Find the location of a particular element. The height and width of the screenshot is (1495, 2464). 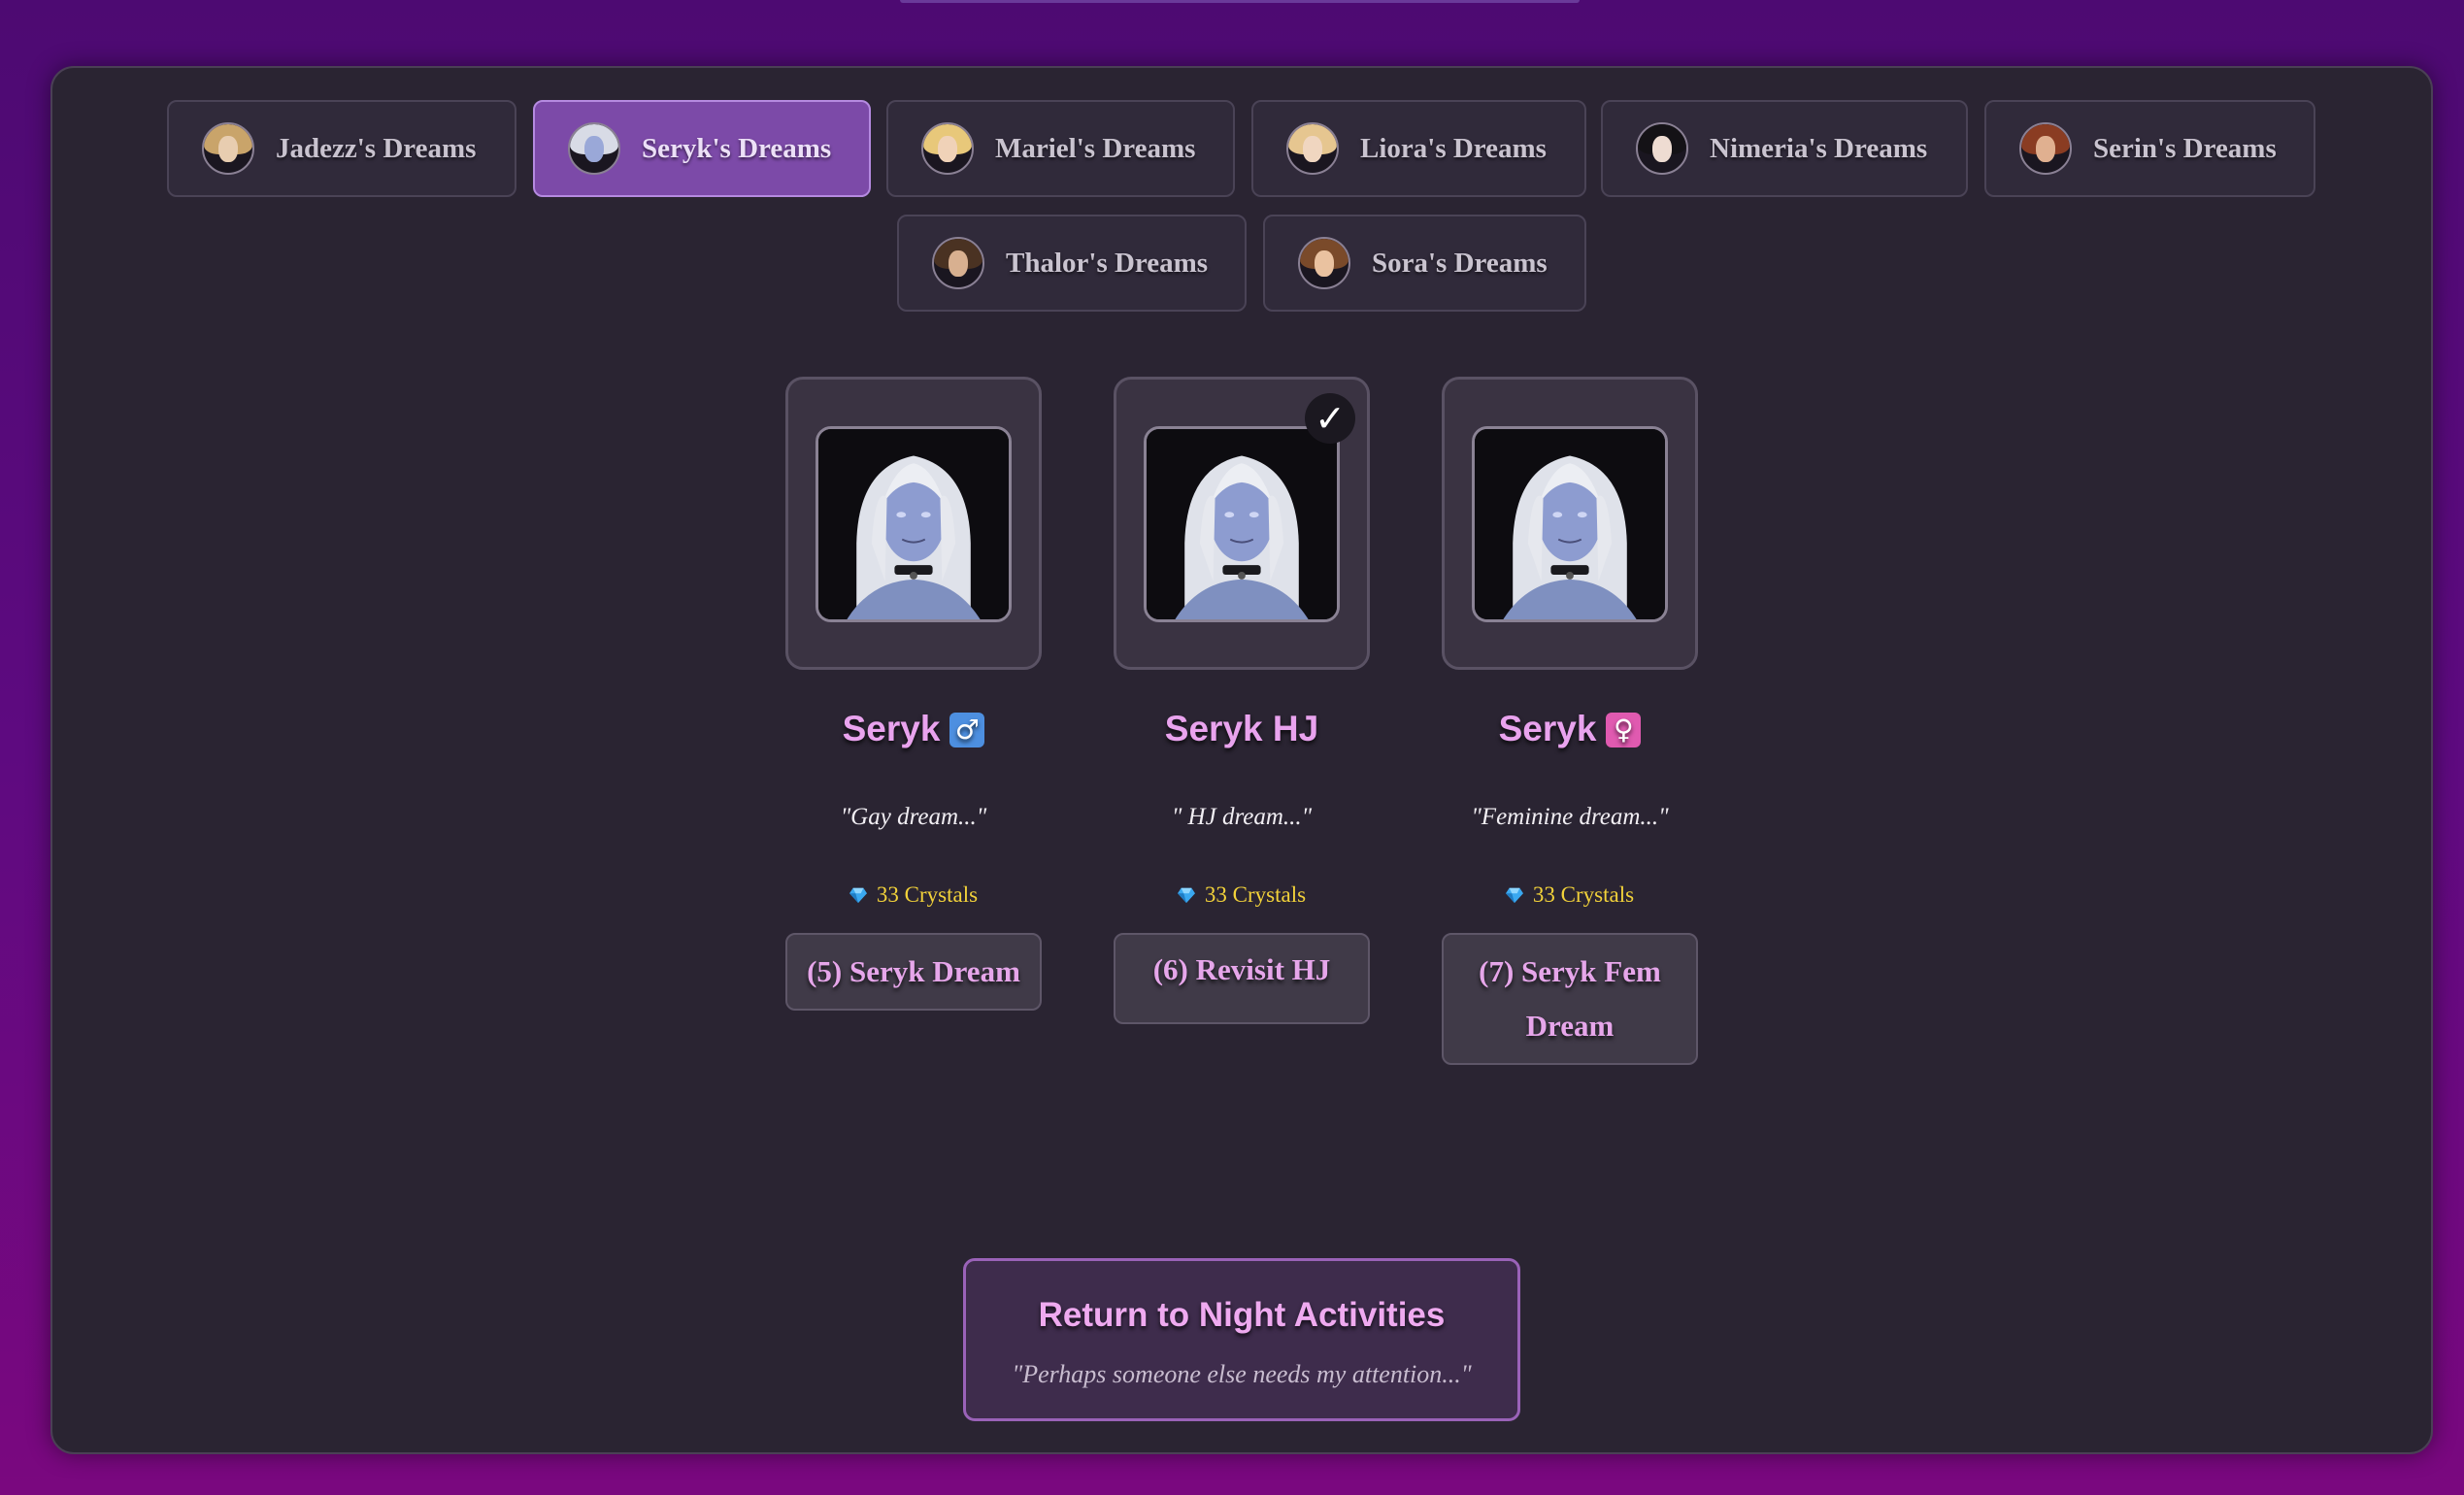

dream-title: Seryk HJ is located at coordinates (1241, 728).